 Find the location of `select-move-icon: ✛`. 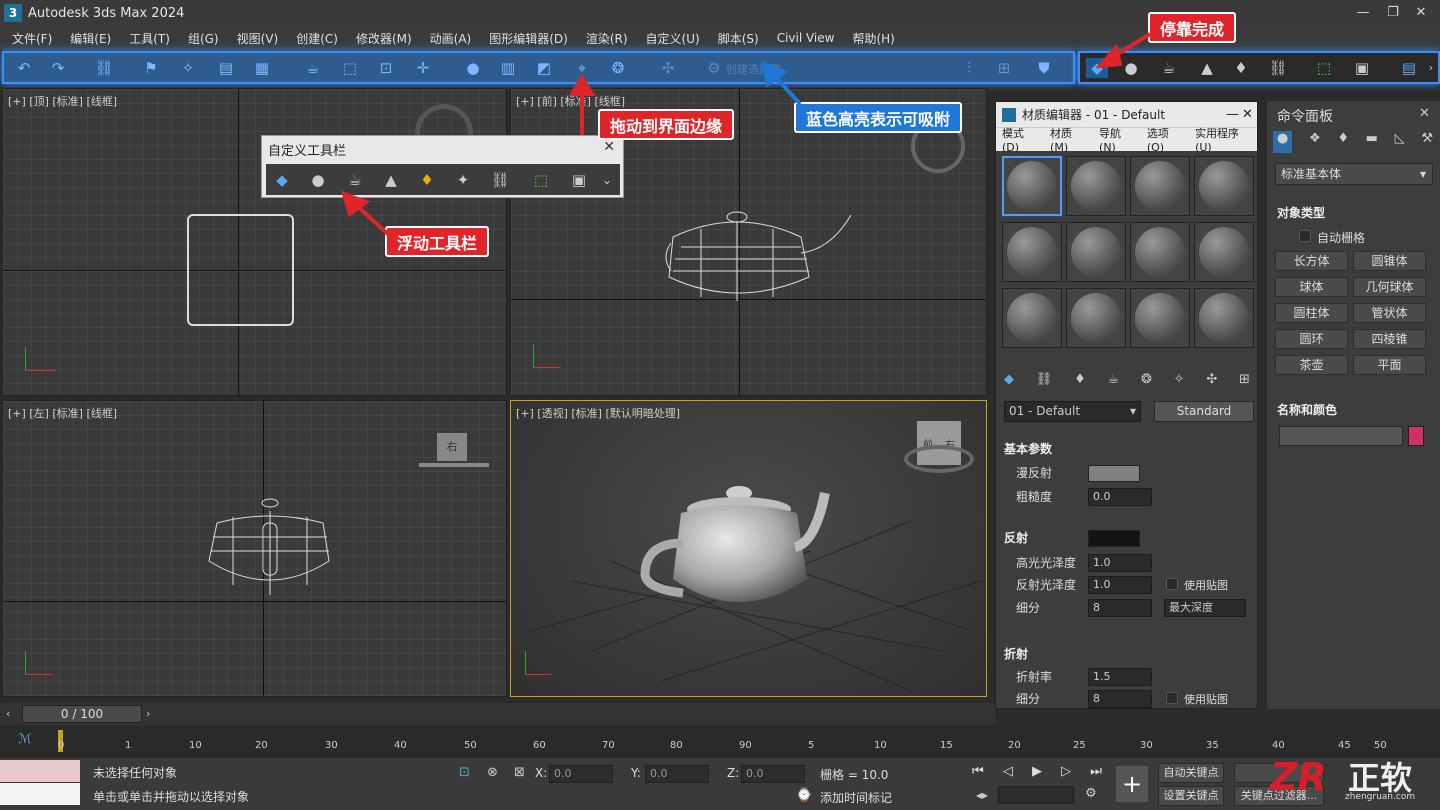

select-move-icon: ✛ is located at coordinates (423, 68).